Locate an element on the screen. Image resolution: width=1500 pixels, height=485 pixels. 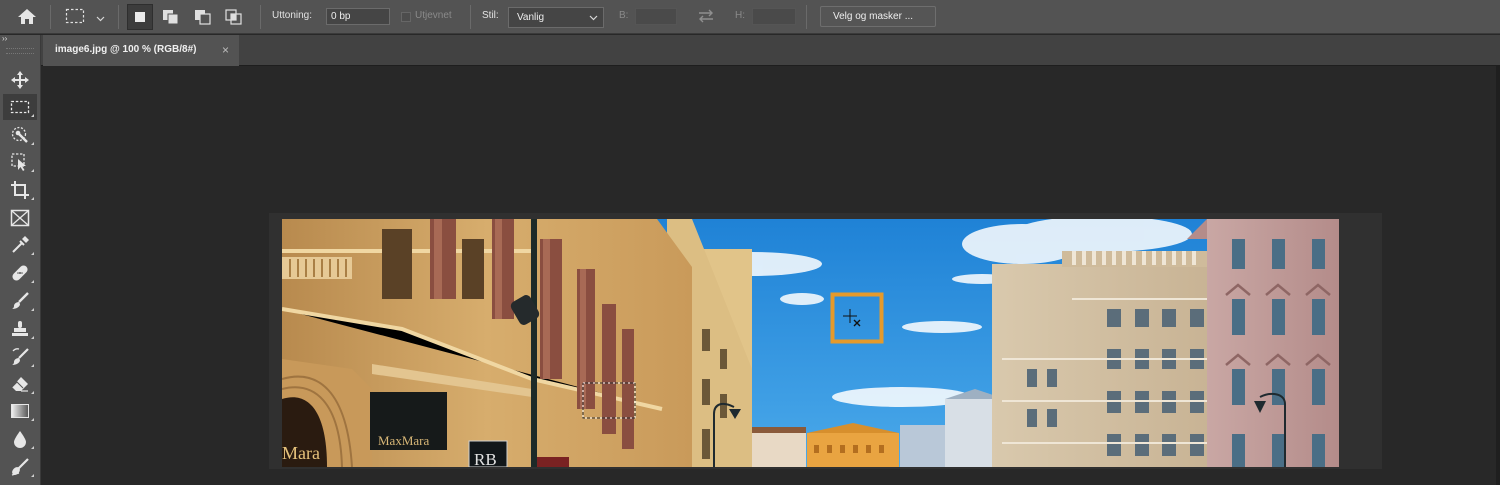
eyedropper-icon is located at coordinates (20, 244).